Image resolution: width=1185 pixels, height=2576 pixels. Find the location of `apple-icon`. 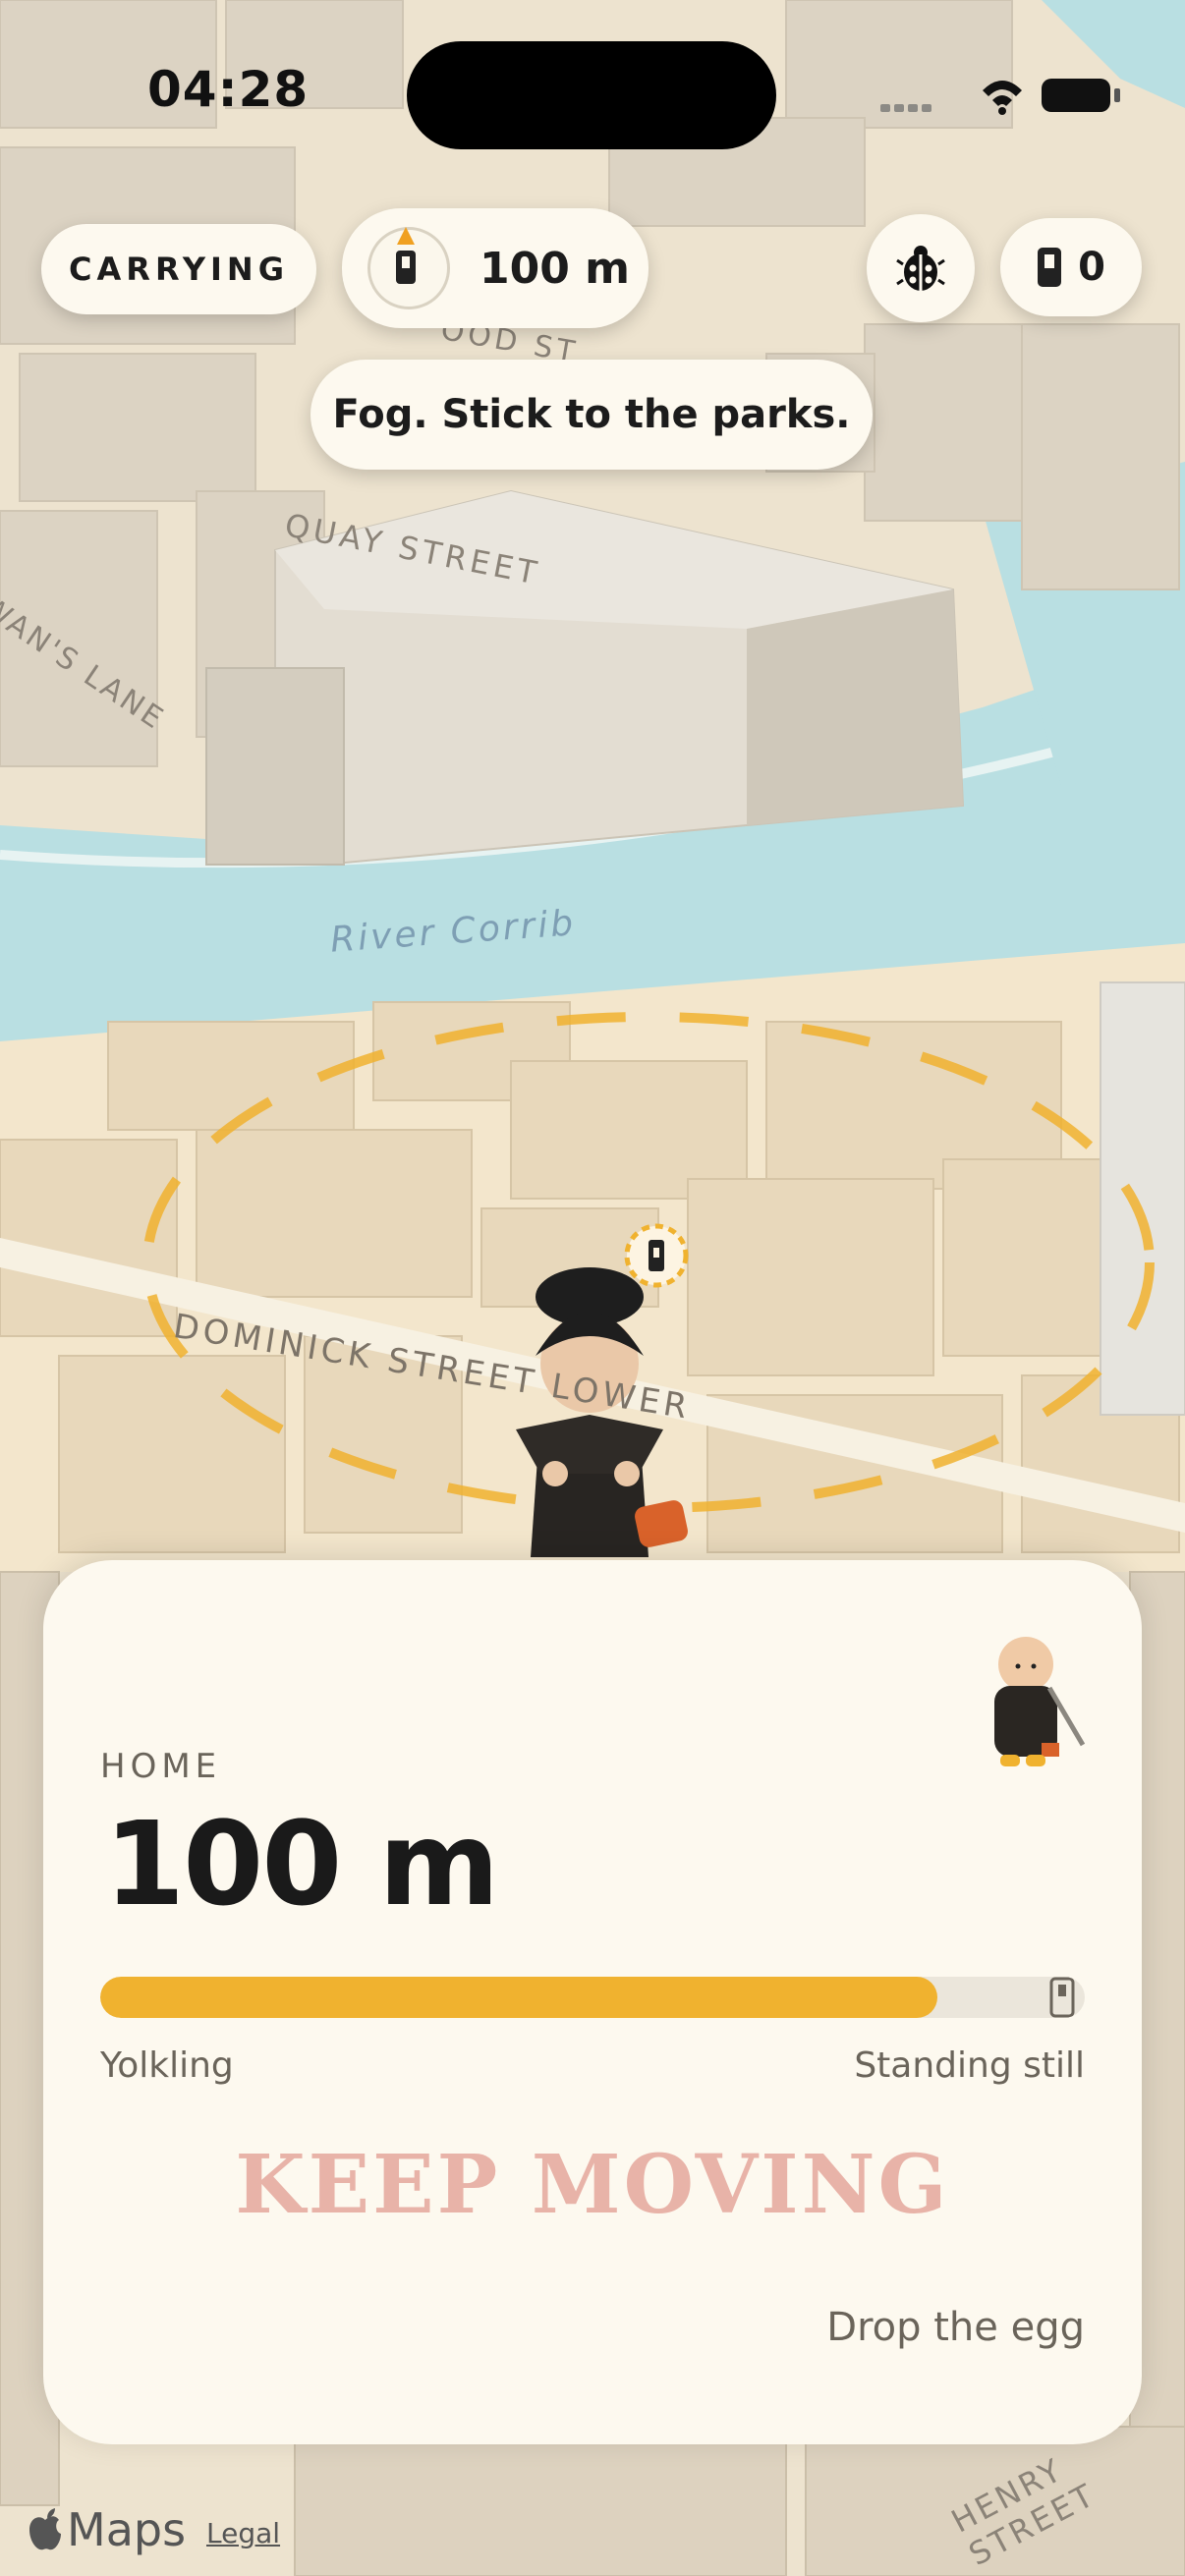

apple-icon is located at coordinates (45, 2529).